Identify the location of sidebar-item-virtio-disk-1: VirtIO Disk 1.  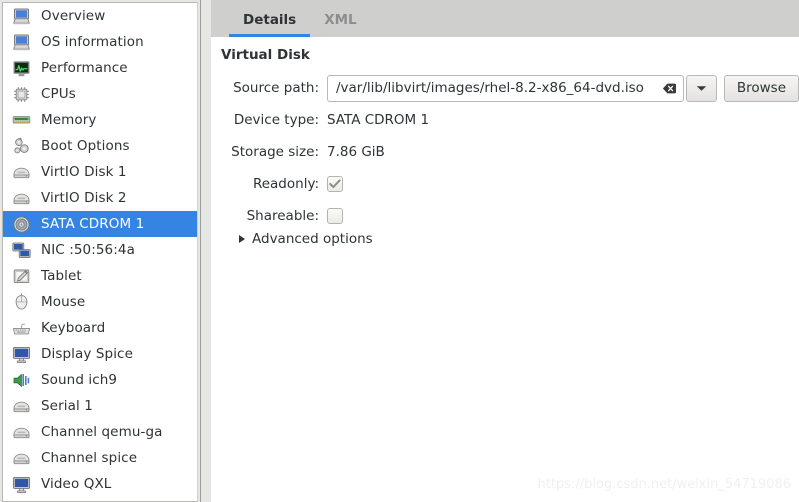
(100, 172).